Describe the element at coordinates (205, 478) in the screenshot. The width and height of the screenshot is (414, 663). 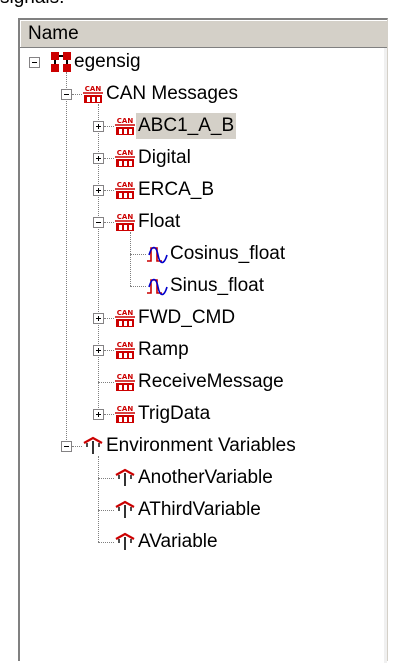
I see `tree-node-label: AnotherVariable` at that location.